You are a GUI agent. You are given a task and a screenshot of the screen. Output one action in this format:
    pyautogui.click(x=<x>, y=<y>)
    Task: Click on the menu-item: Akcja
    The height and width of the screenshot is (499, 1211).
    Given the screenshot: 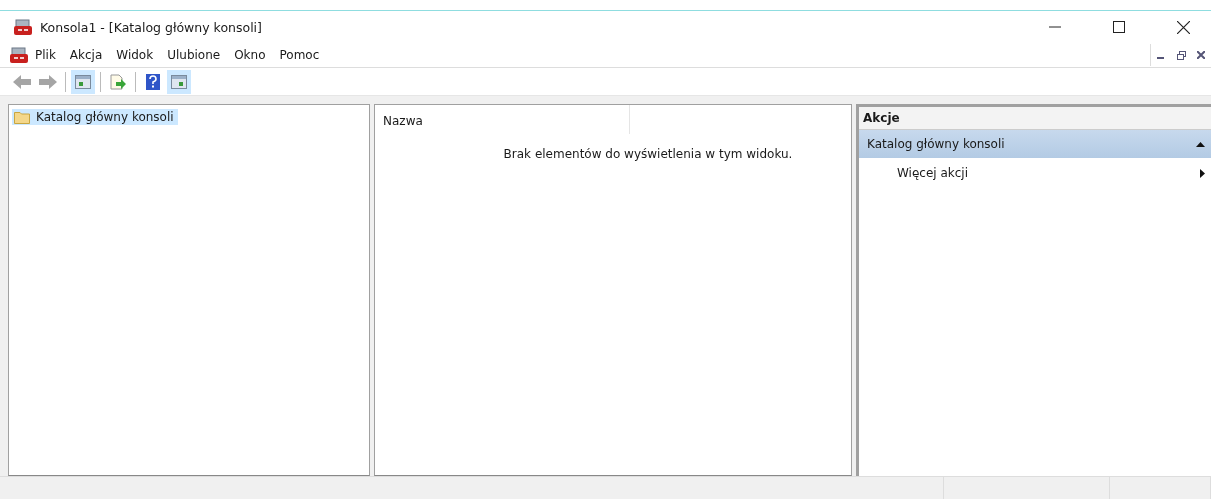 What is the action you would take?
    pyautogui.click(x=86, y=55)
    